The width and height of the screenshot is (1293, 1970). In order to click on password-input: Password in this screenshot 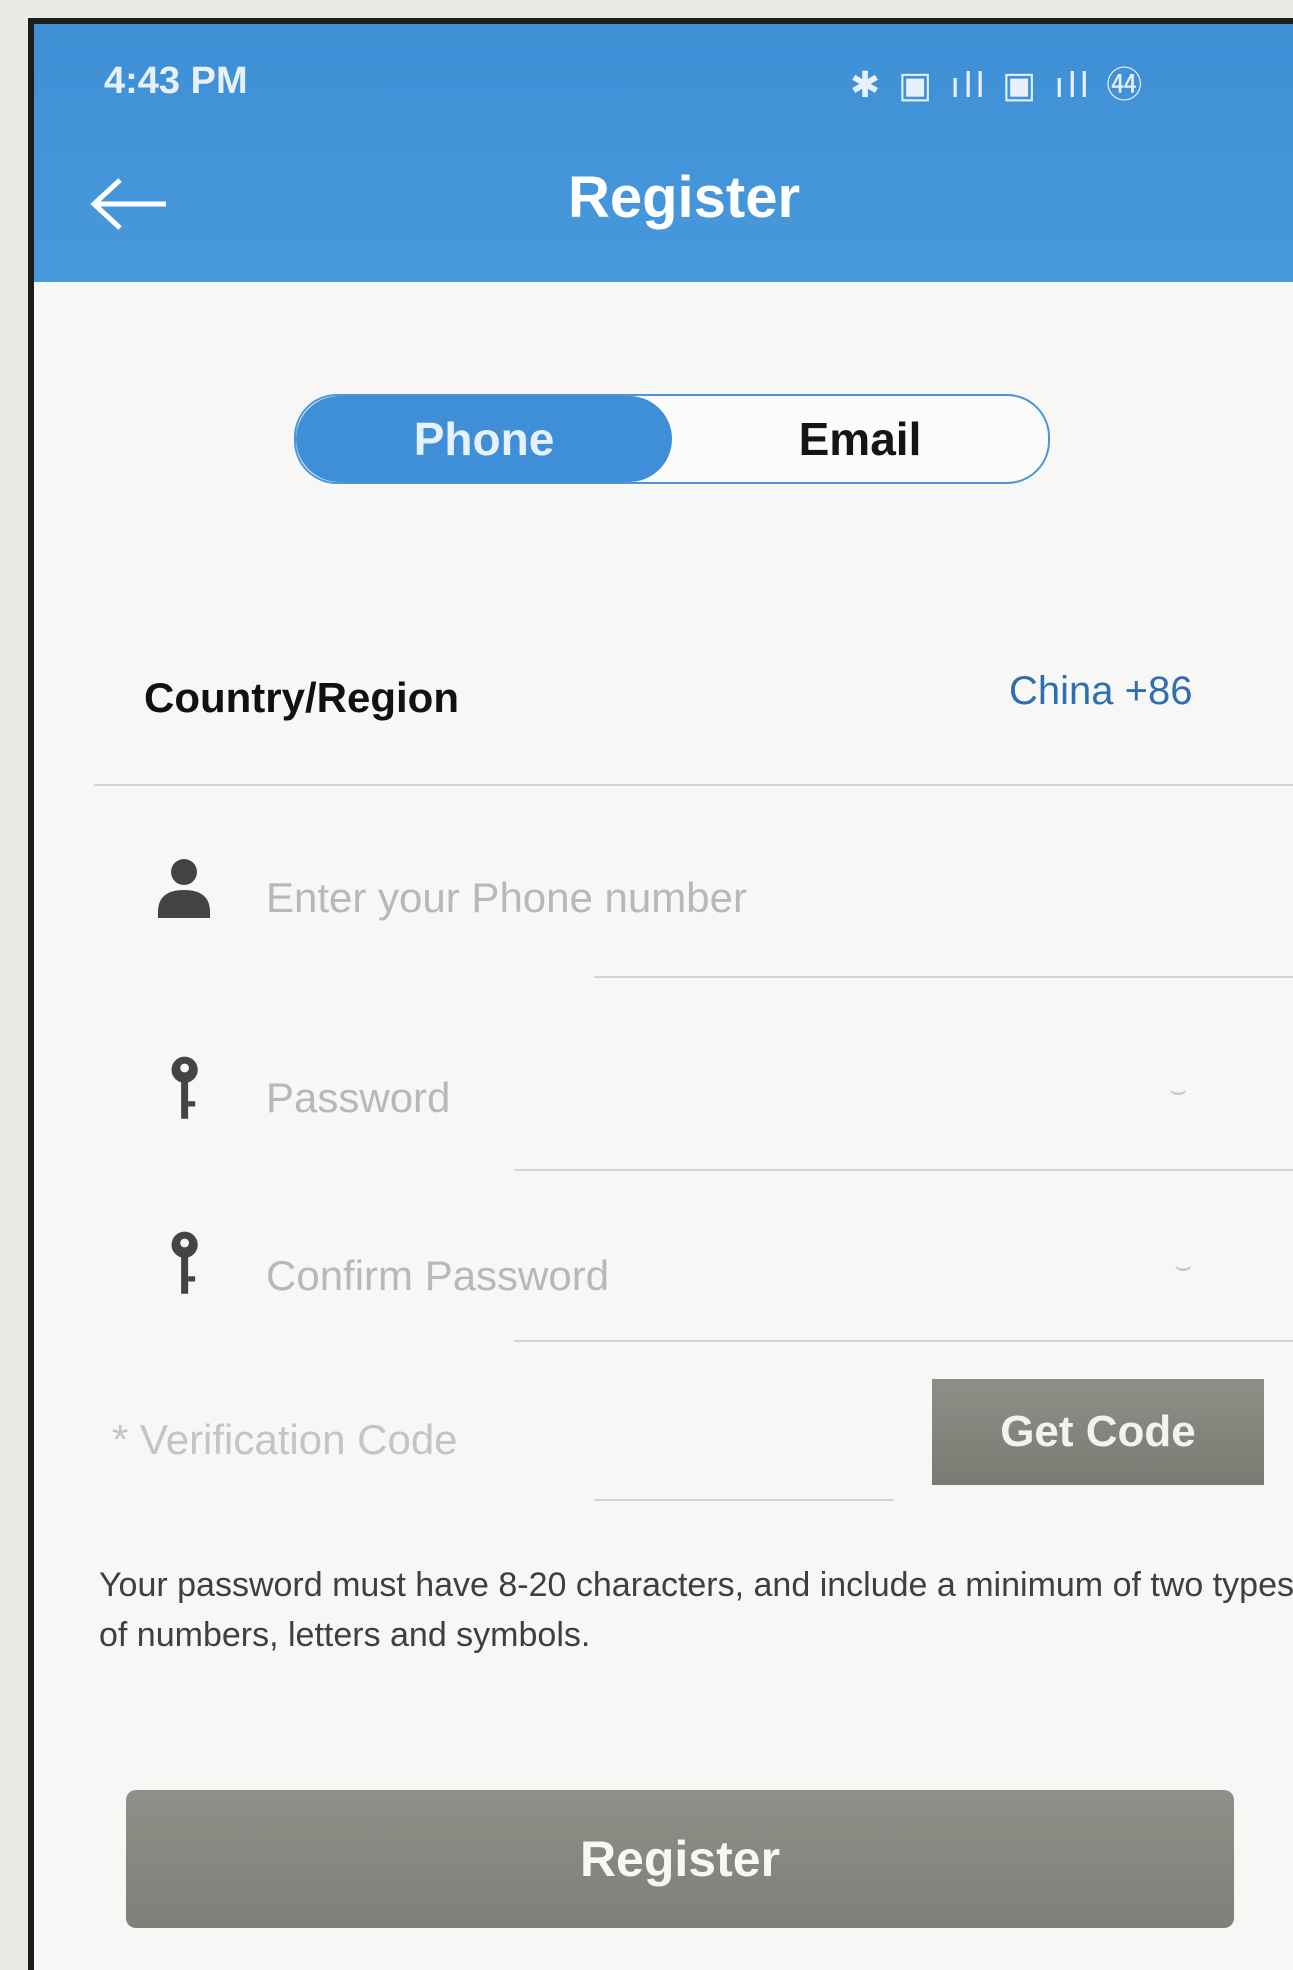, I will do `click(358, 1098)`.